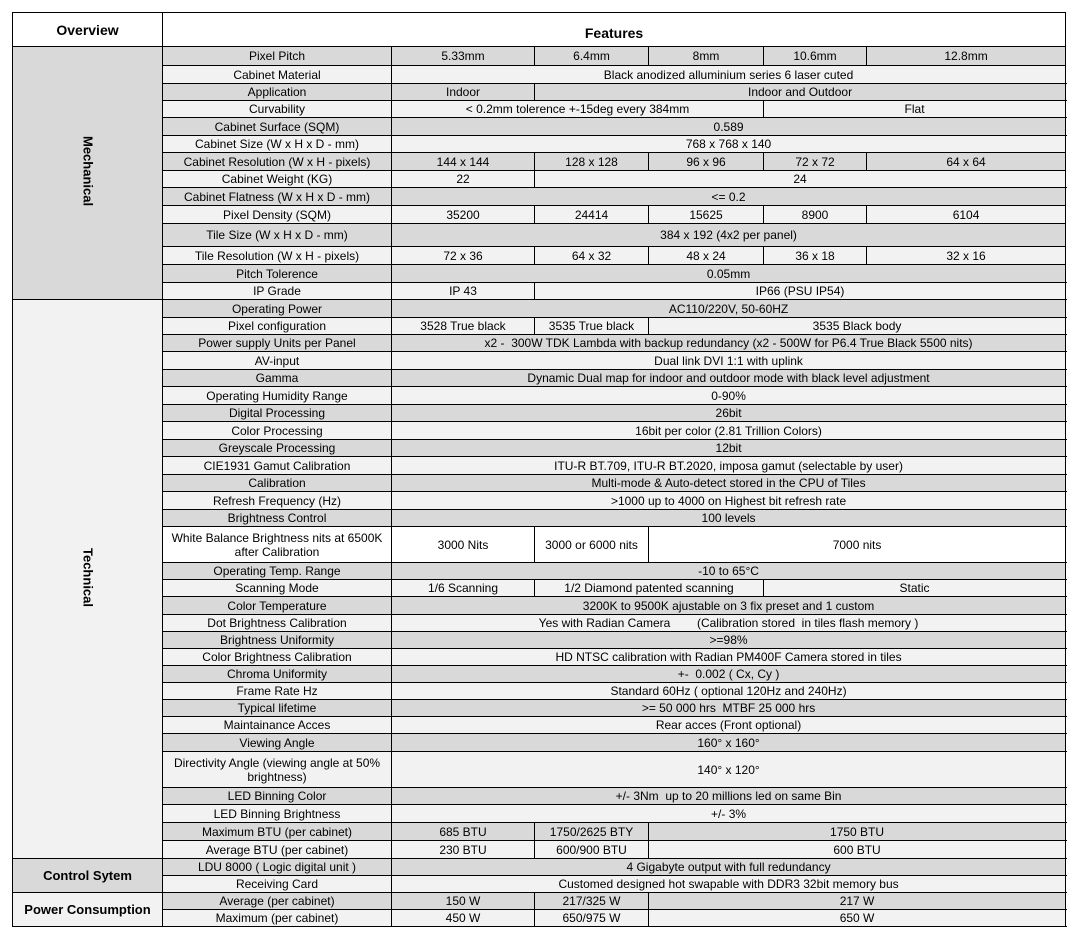  What do you see at coordinates (463, 291) in the screenshot?
I see `row-value: IP 43` at bounding box center [463, 291].